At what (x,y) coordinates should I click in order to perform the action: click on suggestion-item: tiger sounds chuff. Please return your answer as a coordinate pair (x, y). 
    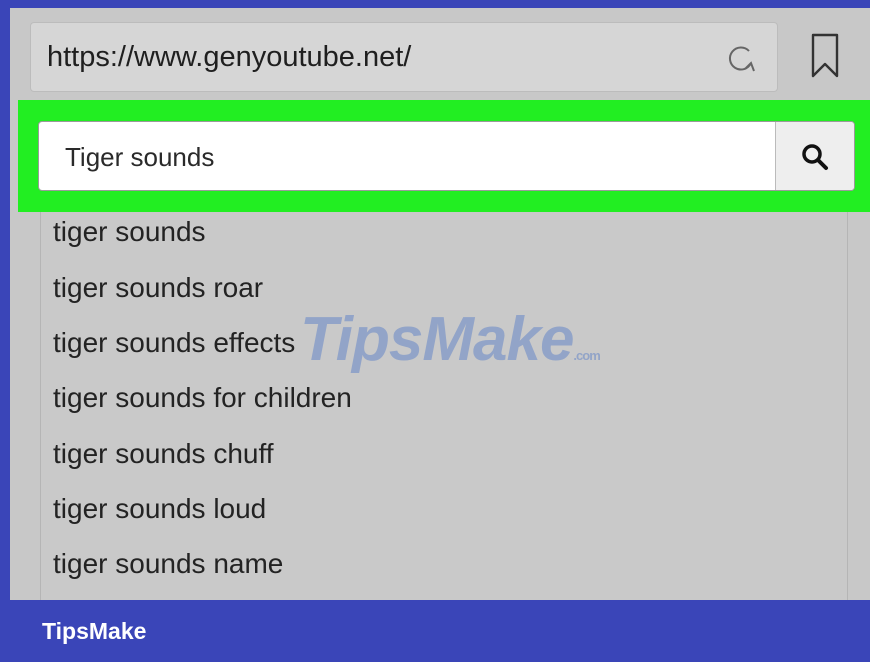
    Looking at the image, I should click on (163, 454).